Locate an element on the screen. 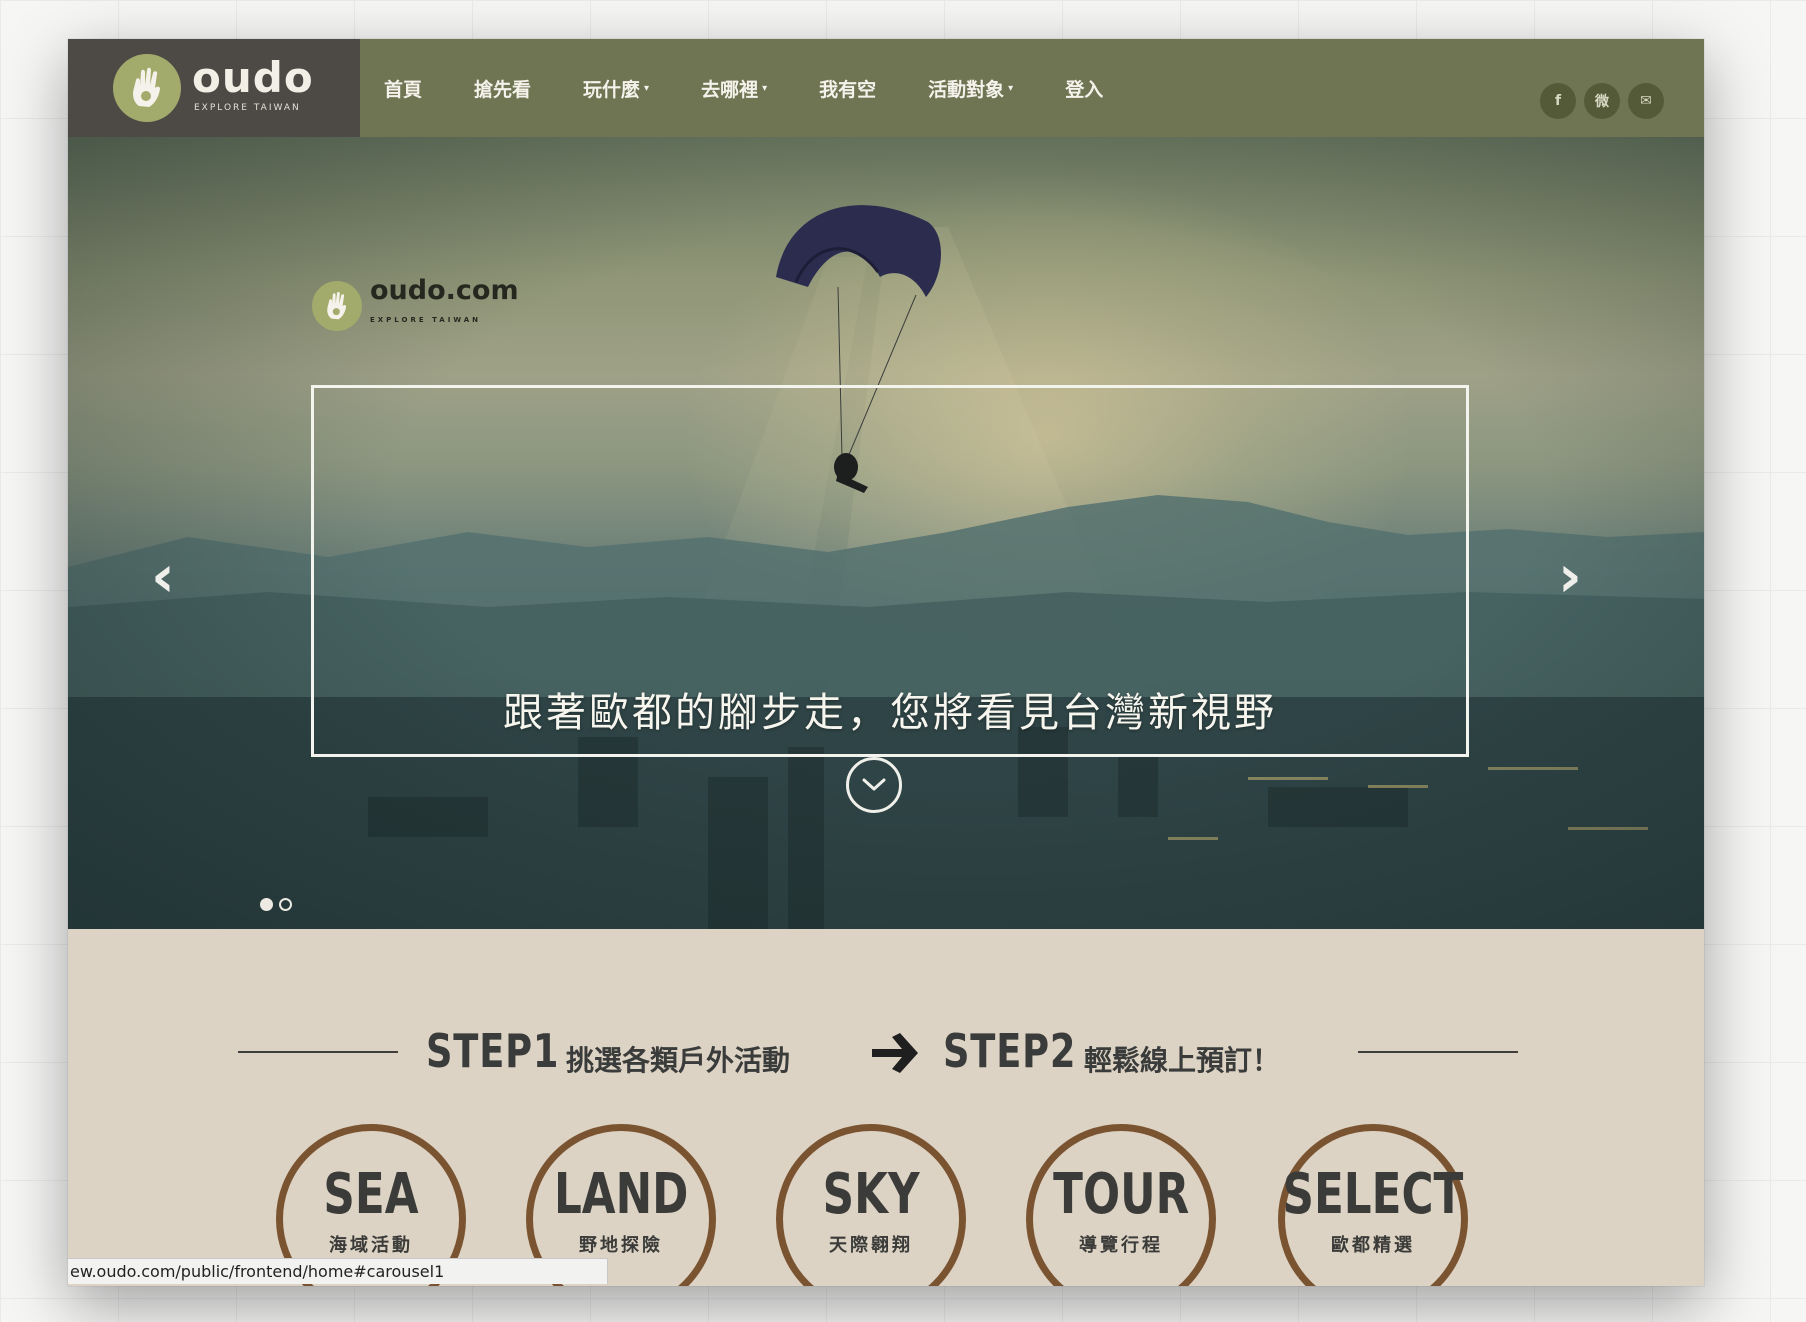  step1-label: STEP1 is located at coordinates (493, 1051).